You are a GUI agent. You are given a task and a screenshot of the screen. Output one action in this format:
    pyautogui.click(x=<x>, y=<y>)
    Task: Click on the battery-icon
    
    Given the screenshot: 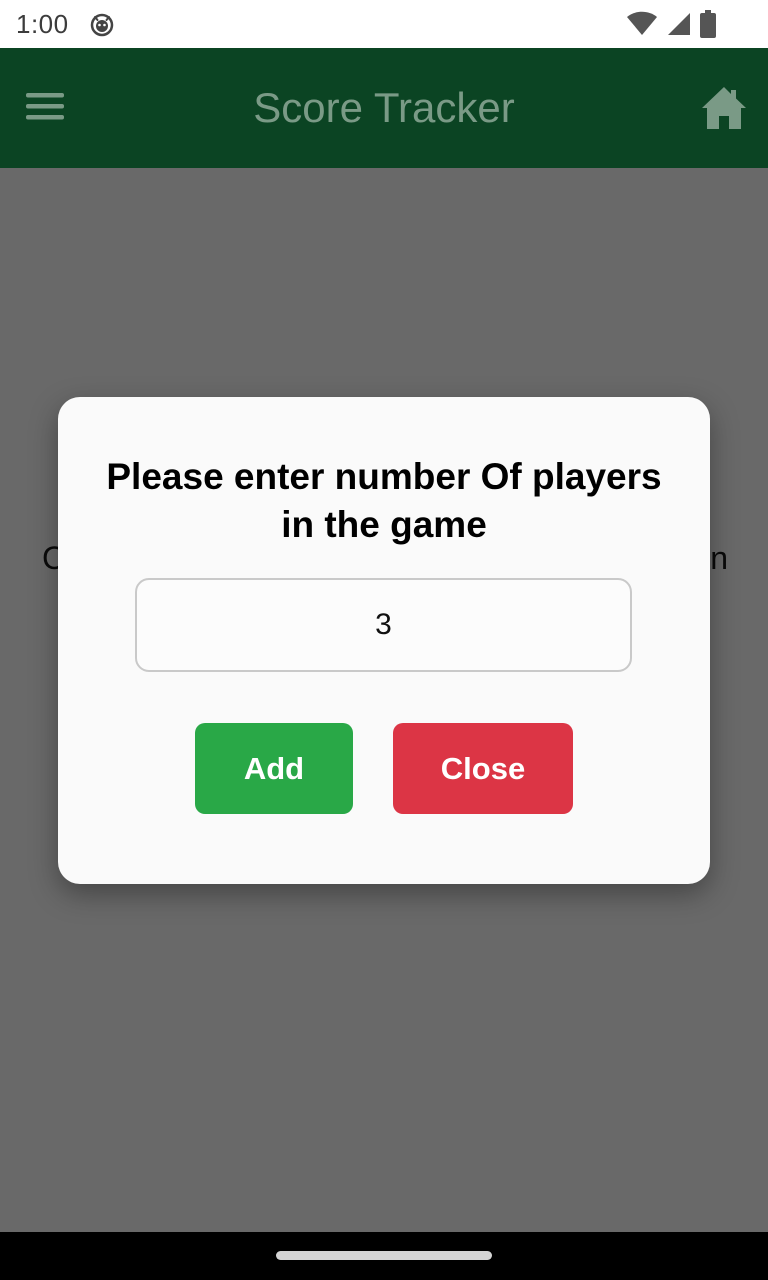 What is the action you would take?
    pyautogui.click(x=708, y=26)
    